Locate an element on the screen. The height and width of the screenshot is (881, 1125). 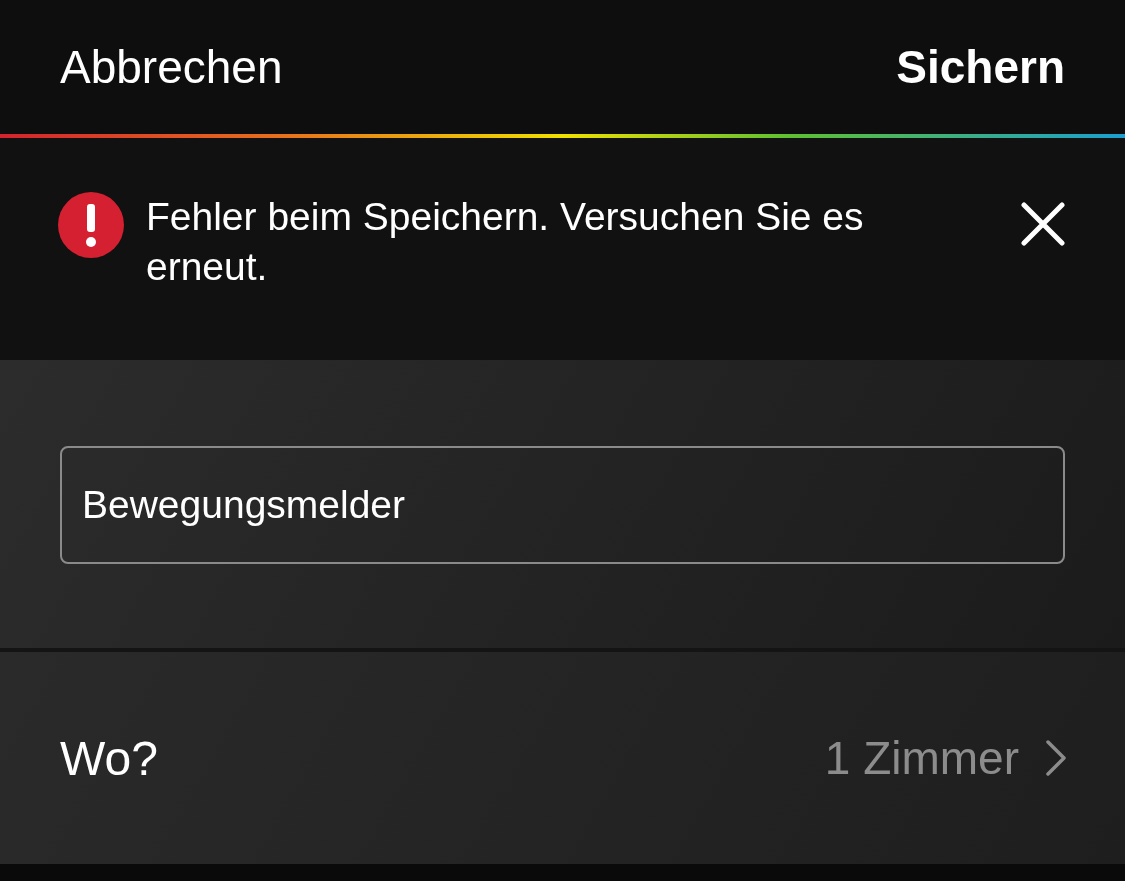
name-field: Bewegungsmelder is located at coordinates (562, 505).